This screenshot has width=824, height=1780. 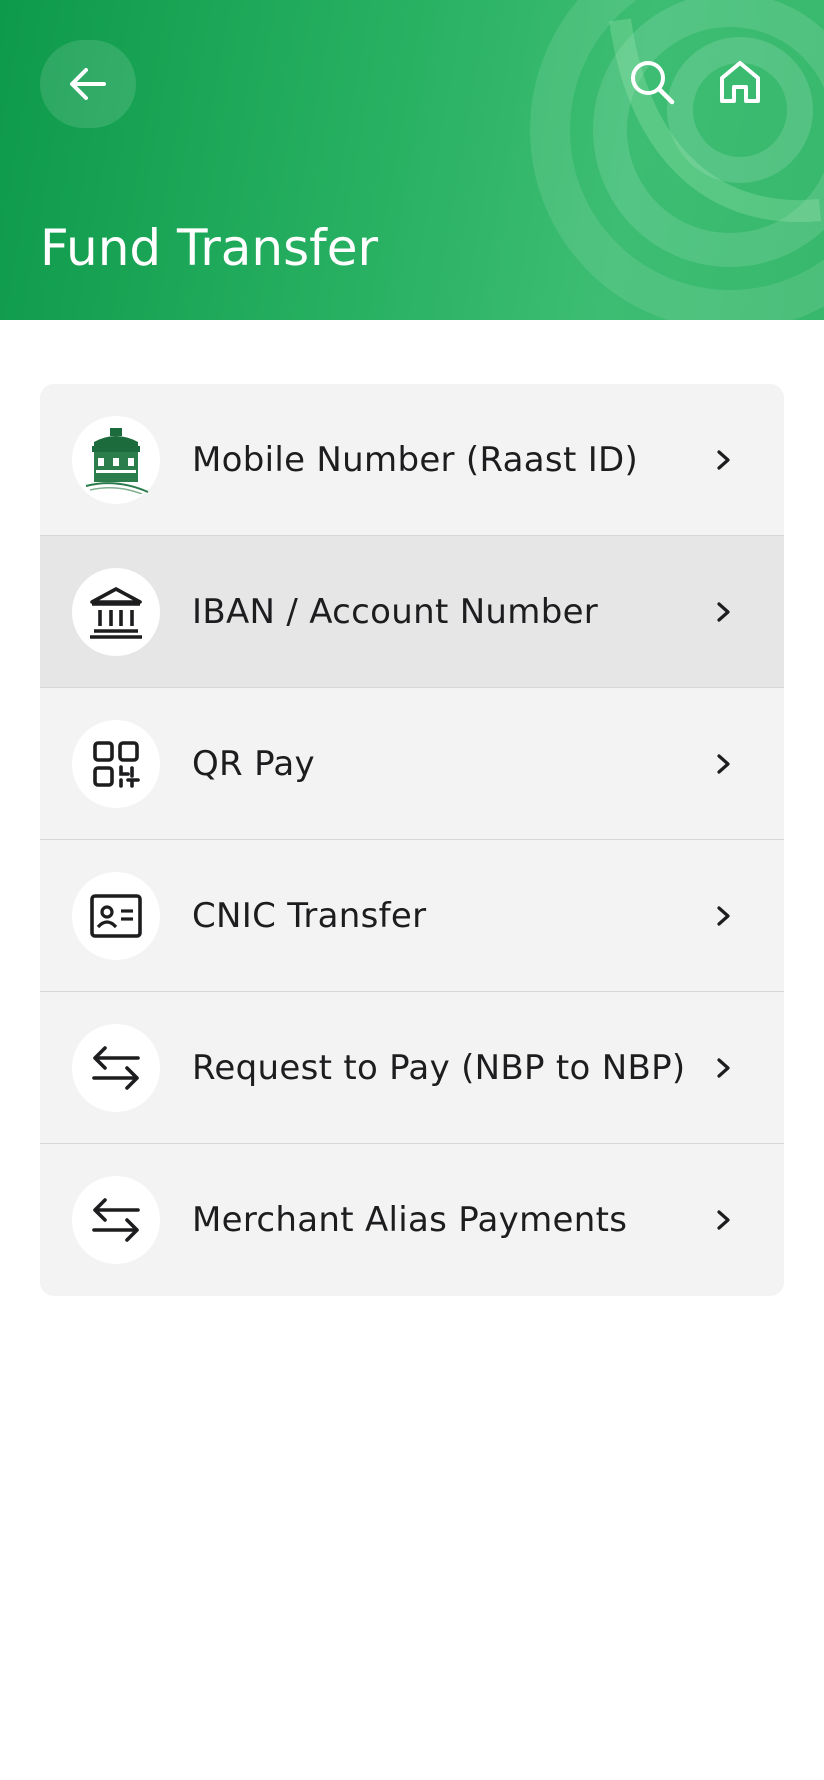 What do you see at coordinates (253, 763) in the screenshot?
I see `option-label: QR Pay` at bounding box center [253, 763].